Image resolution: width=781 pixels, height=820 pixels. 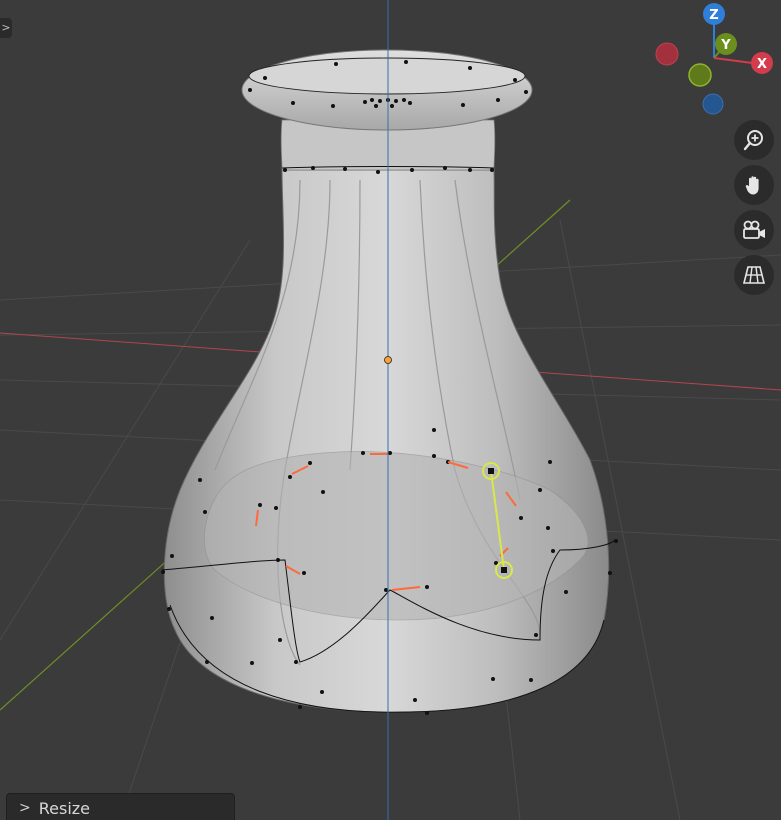 I want to click on perspective-button, so click(x=754, y=275).